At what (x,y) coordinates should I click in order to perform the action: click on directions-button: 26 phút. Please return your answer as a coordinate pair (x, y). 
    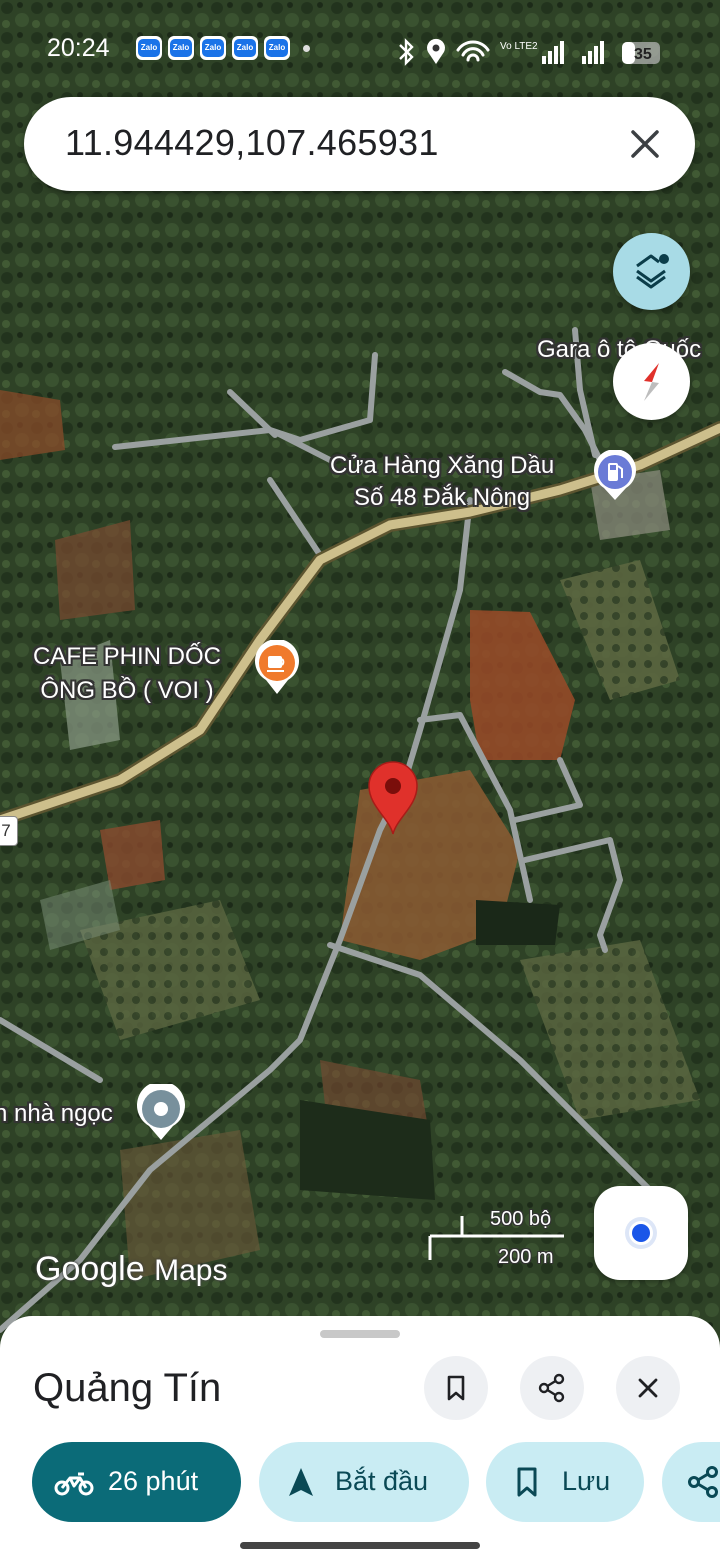
    Looking at the image, I should click on (136, 1482).